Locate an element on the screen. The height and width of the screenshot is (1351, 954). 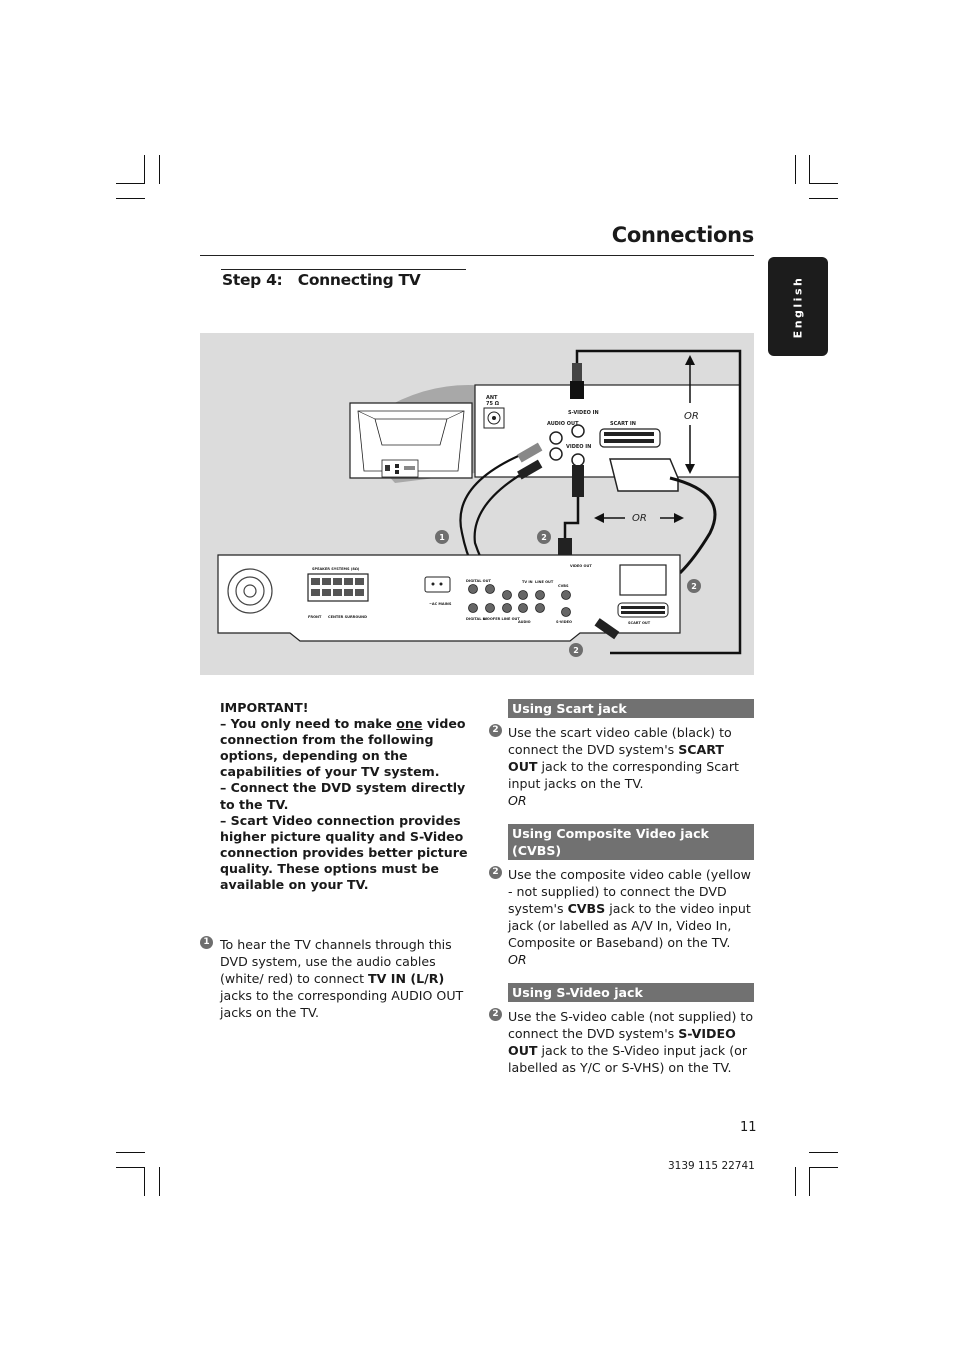
woofer-line-out-label: WOOFER LINE OUT is located at coordinates (501, 619).